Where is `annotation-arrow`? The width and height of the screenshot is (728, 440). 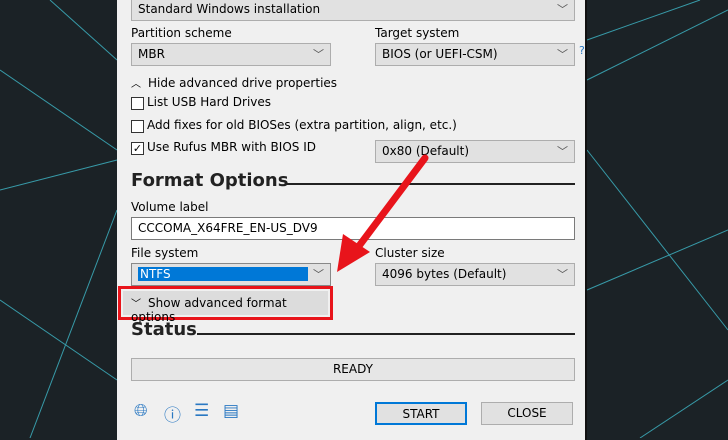
annotation-arrow is located at coordinates (383, 213).